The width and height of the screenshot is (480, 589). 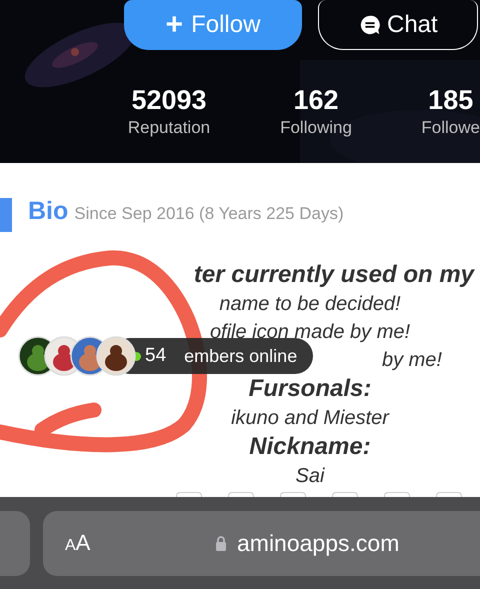 I want to click on follow-button: + Follow, so click(x=213, y=25).